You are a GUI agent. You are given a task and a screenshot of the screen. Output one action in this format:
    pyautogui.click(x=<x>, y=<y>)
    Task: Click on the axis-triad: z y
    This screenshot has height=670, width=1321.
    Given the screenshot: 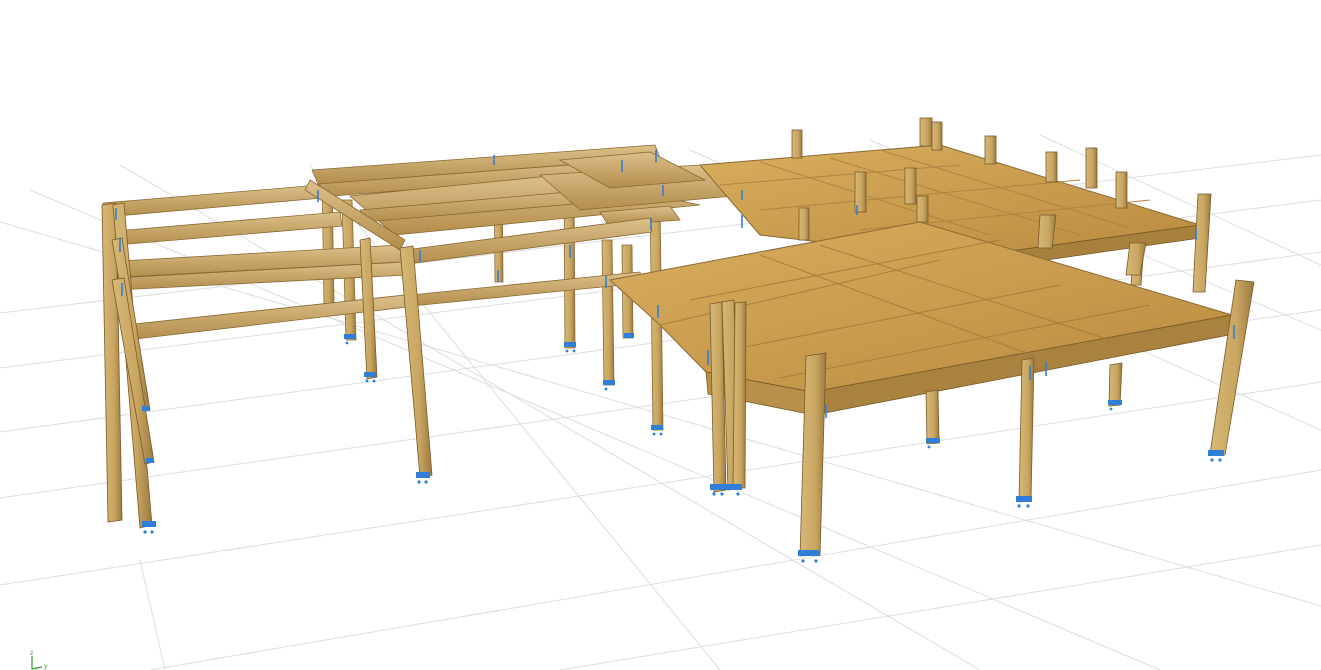 What is the action you would take?
    pyautogui.click(x=39, y=660)
    